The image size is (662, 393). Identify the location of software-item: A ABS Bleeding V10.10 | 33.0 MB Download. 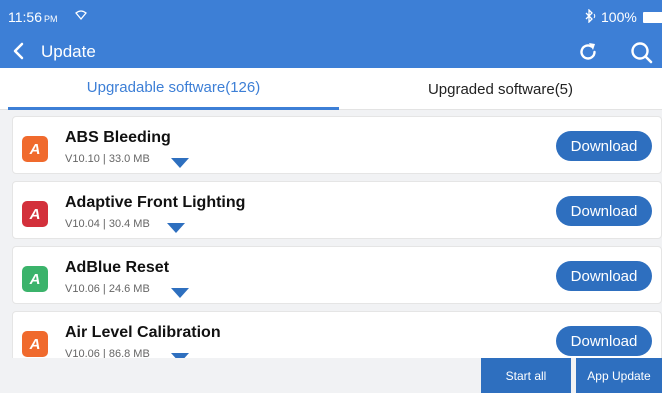
(337, 145).